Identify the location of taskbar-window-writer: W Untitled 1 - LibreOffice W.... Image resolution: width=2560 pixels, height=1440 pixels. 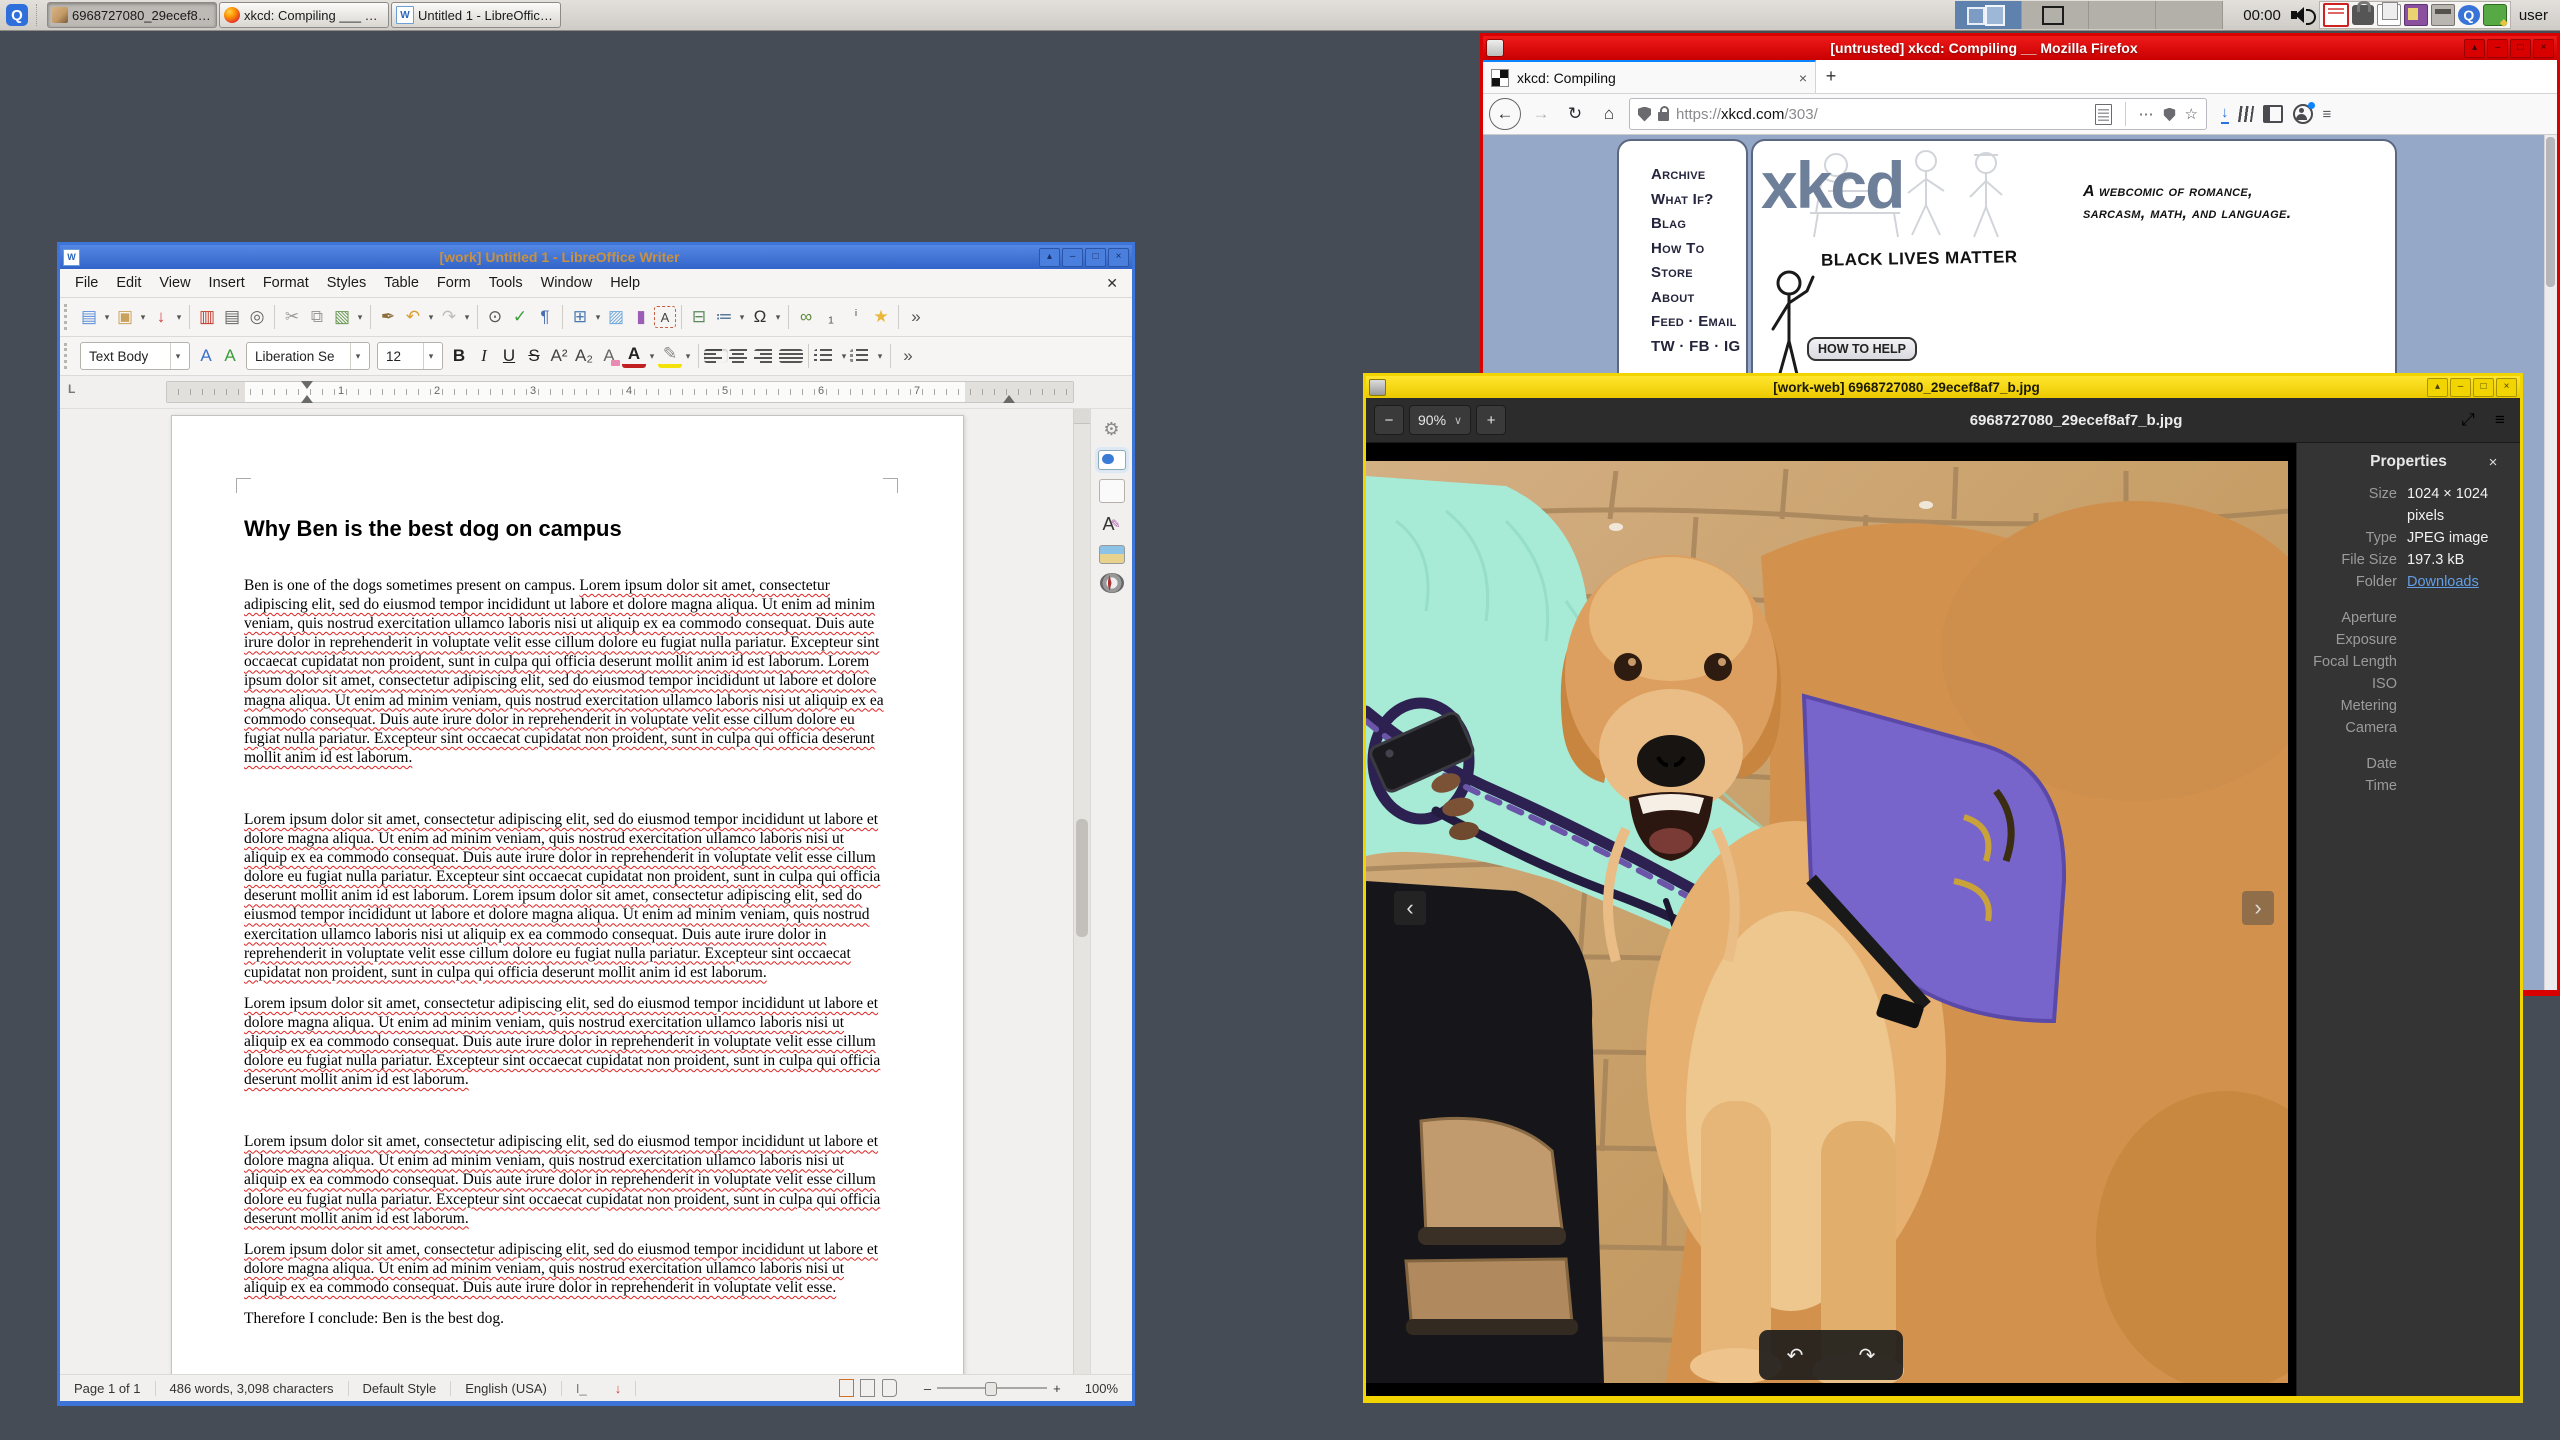
(476, 15).